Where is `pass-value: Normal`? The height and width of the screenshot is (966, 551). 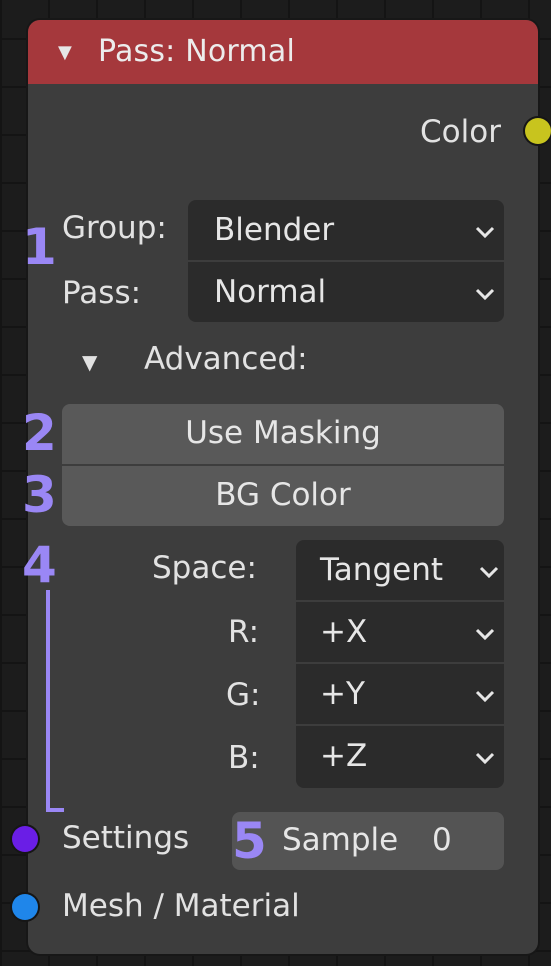 pass-value: Normal is located at coordinates (270, 292).